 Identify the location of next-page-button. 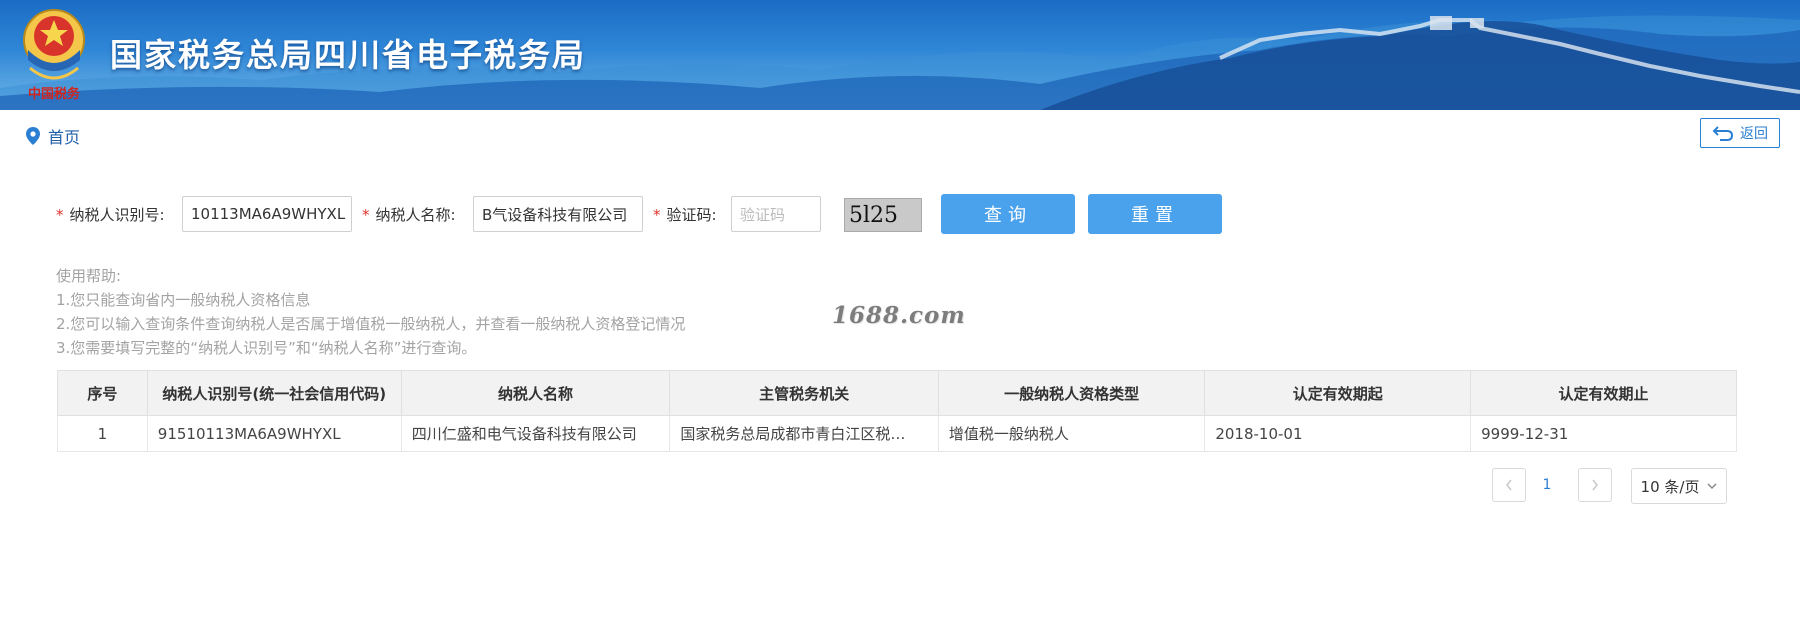
(1595, 485).